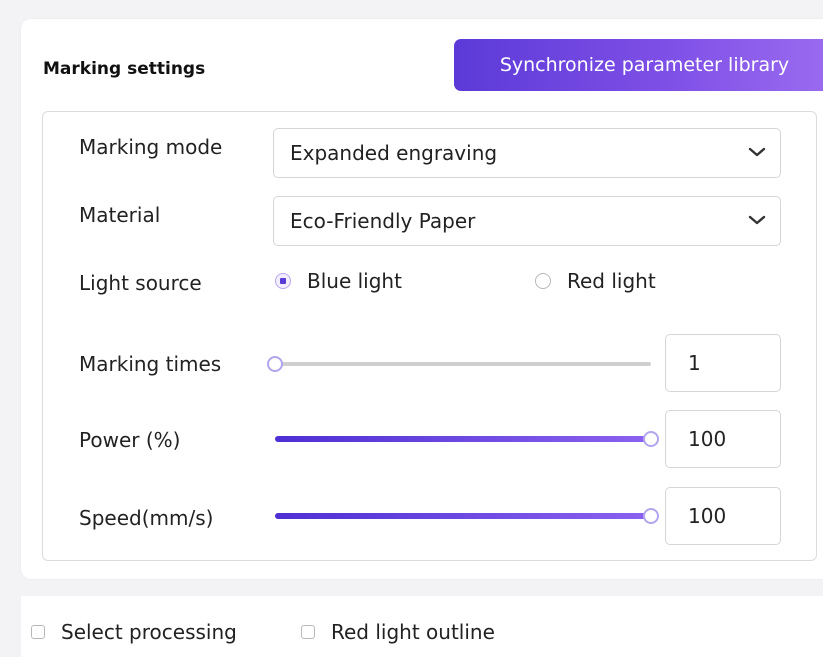 This screenshot has height=657, width=823. I want to click on red-light-outline-checkbox: Red light outline, so click(398, 632).